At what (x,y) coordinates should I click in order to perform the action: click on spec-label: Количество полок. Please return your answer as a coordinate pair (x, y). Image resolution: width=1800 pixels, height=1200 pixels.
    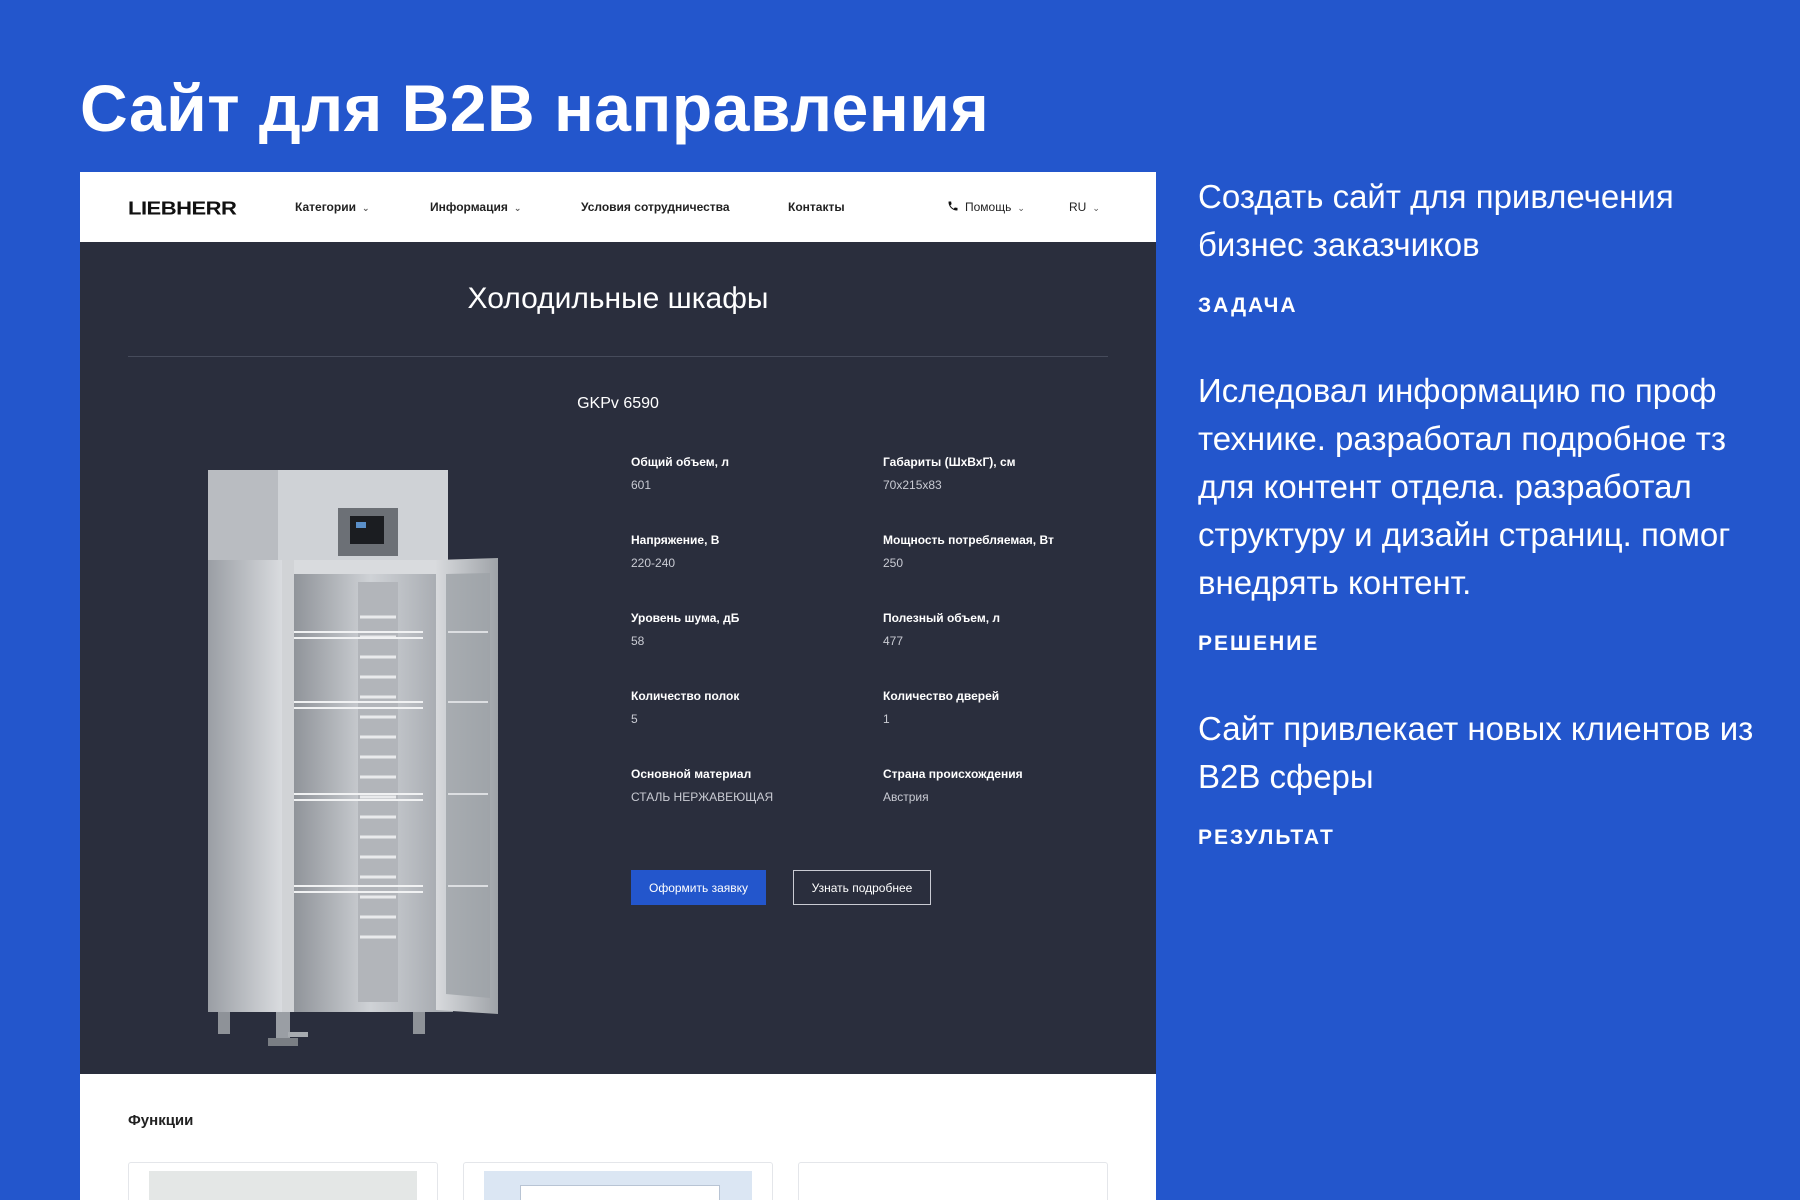
    Looking at the image, I should click on (685, 696).